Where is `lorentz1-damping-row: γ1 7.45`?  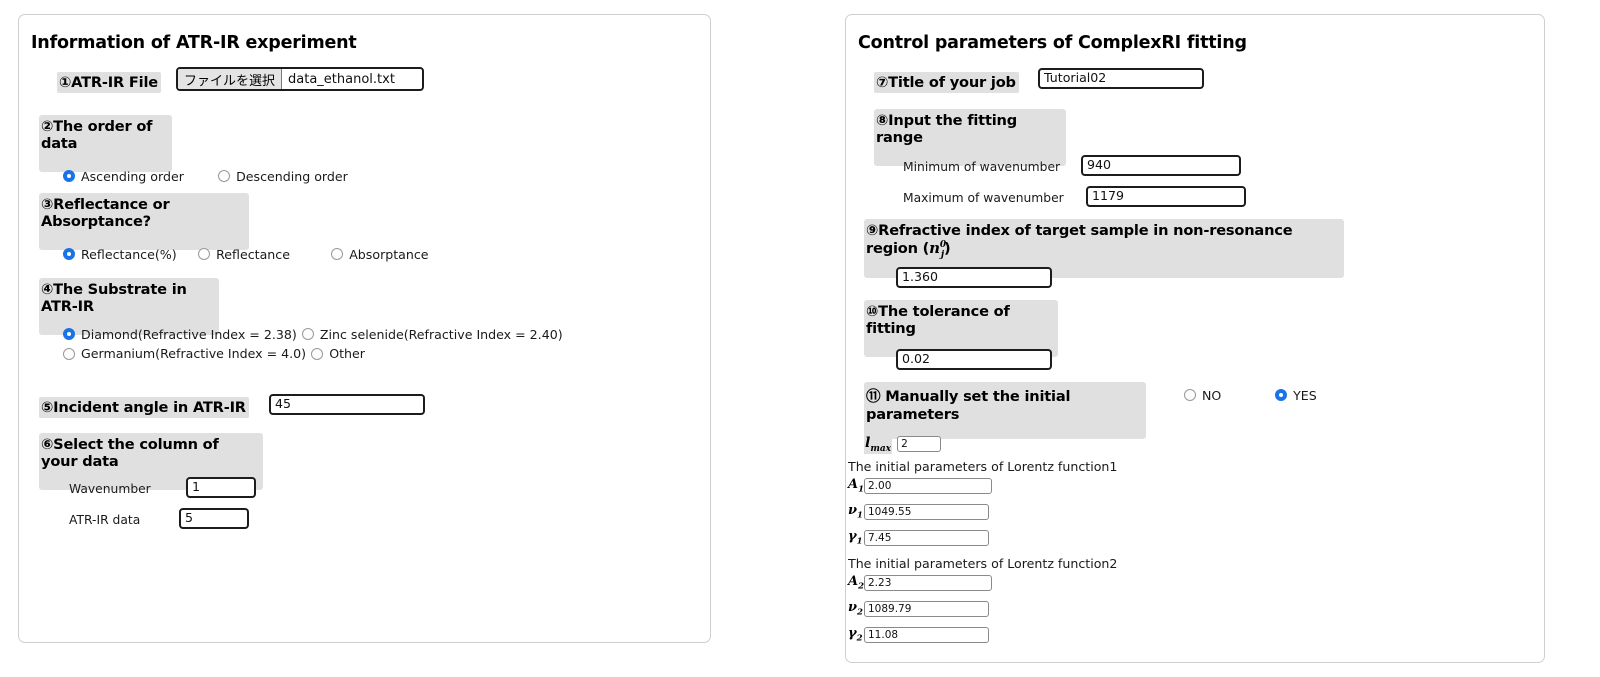
lorentz1-damping-row: γ1 7.45 is located at coordinates (918, 538).